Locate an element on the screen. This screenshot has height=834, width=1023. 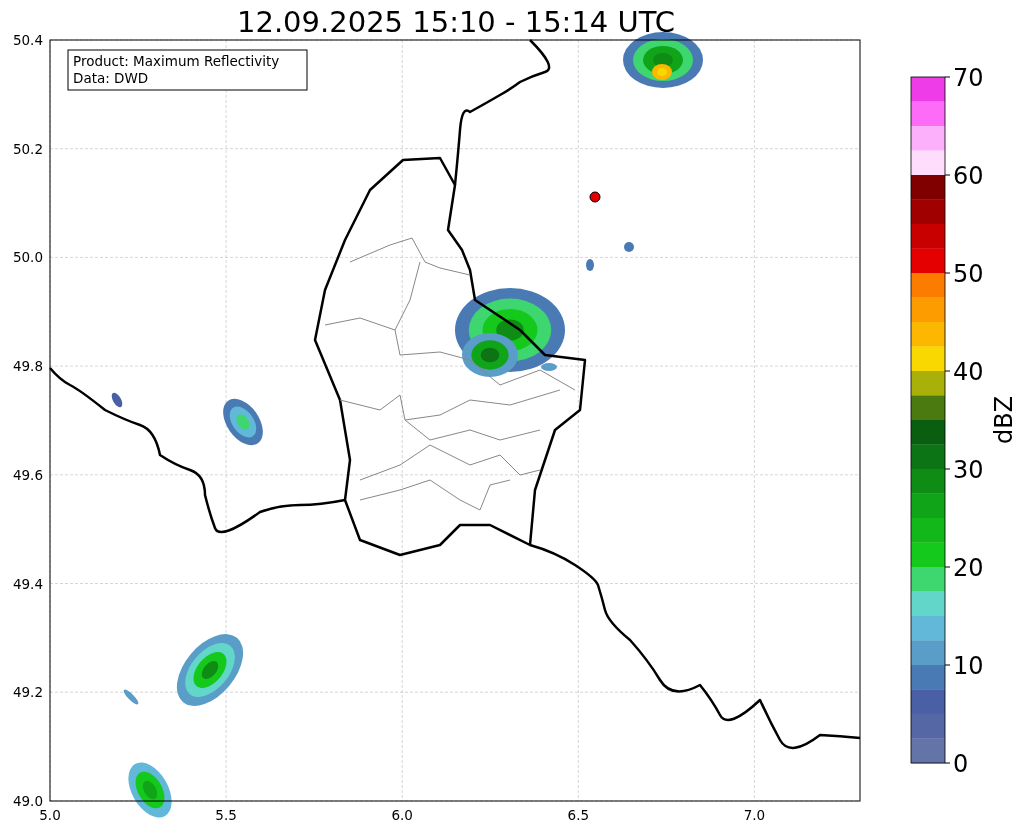
colorbar-tick-label: 10 is located at coordinates (968, 666).